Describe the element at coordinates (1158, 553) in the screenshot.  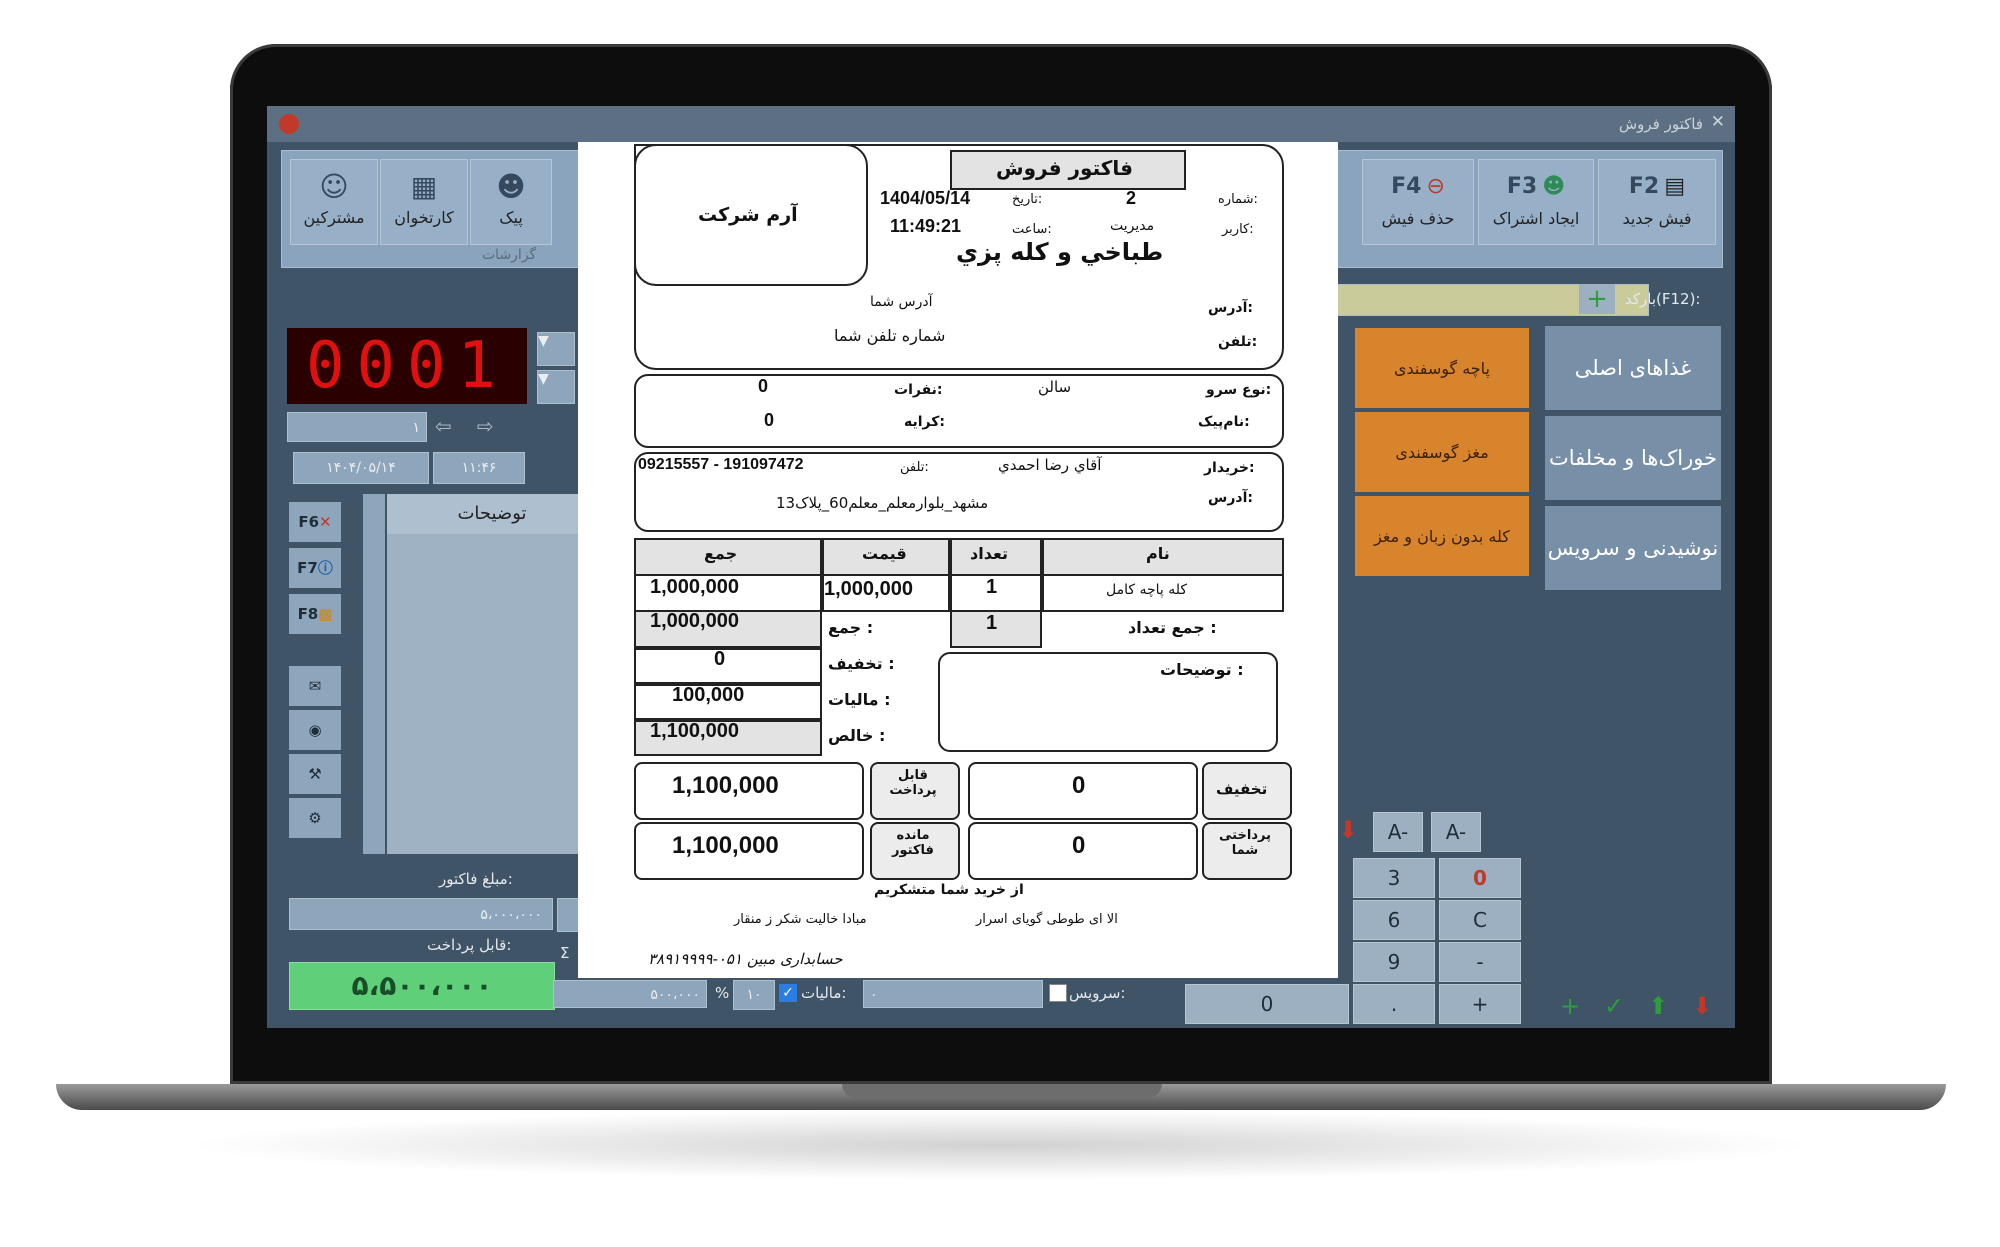
I see `header-name: نام` at that location.